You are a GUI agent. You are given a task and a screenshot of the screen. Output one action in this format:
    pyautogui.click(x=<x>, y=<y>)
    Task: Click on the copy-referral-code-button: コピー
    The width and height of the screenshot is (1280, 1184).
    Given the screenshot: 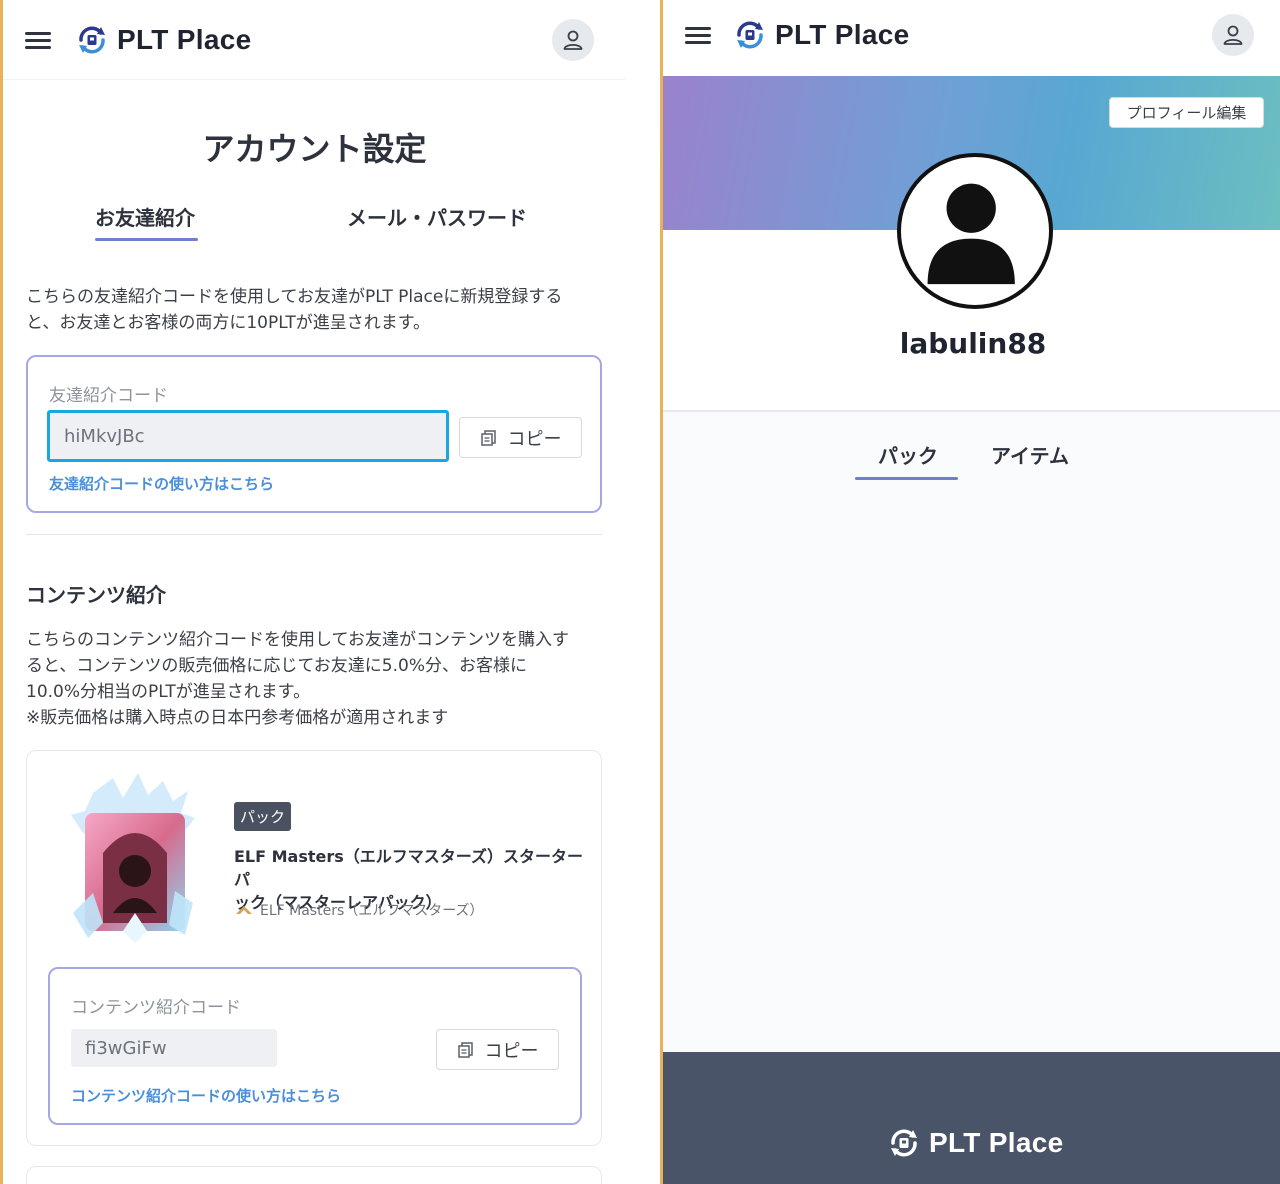 What is the action you would take?
    pyautogui.click(x=520, y=437)
    